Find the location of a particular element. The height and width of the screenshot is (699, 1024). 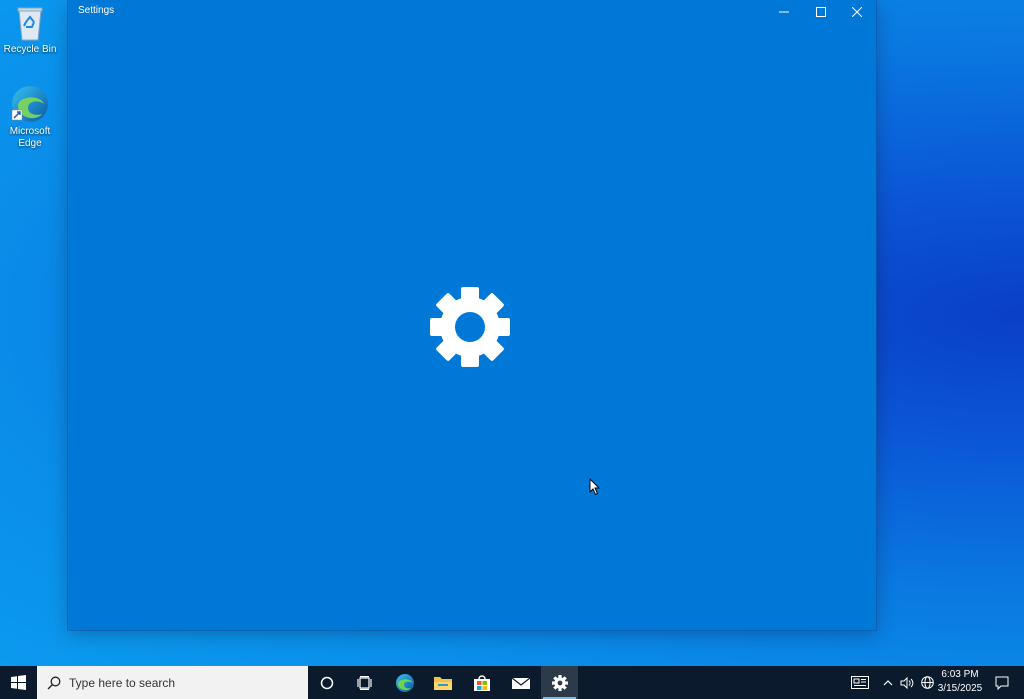

settings-splash-gear-icon is located at coordinates (470, 327).